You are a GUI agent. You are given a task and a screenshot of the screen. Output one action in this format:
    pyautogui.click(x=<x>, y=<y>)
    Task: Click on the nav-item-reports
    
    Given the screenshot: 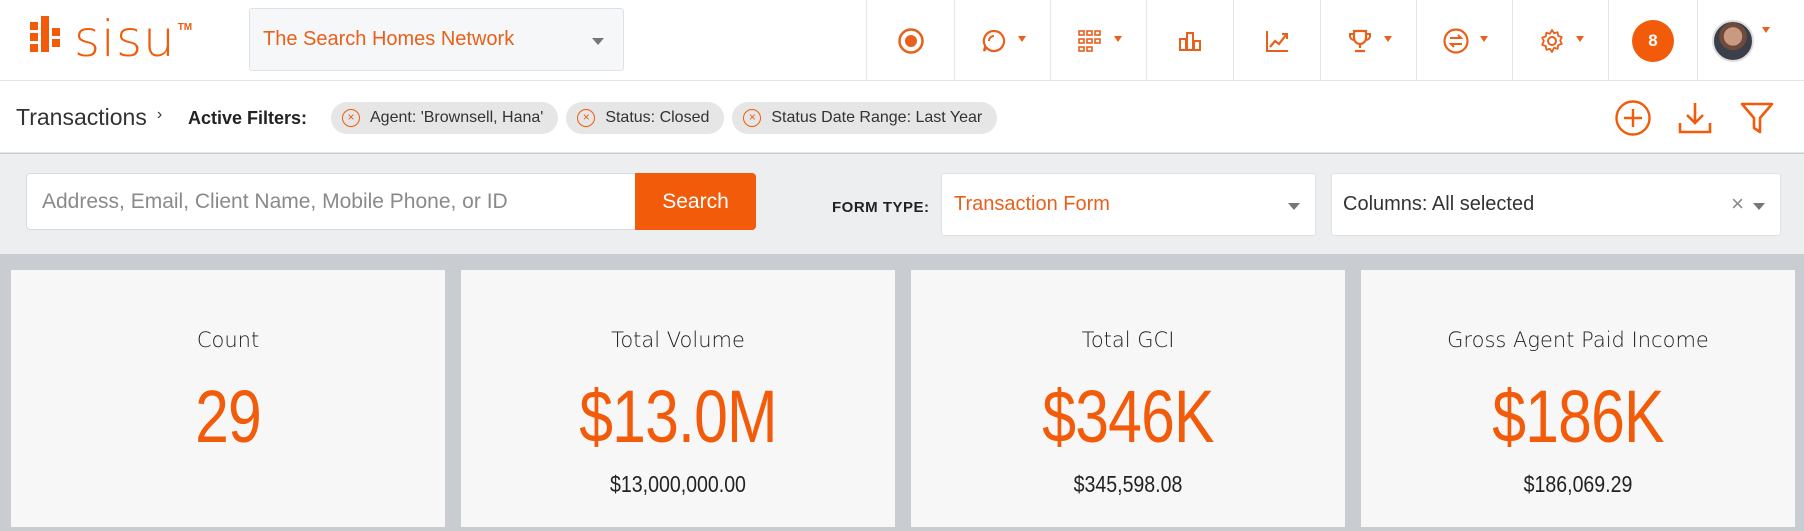 What is the action you would take?
    pyautogui.click(x=1276, y=40)
    